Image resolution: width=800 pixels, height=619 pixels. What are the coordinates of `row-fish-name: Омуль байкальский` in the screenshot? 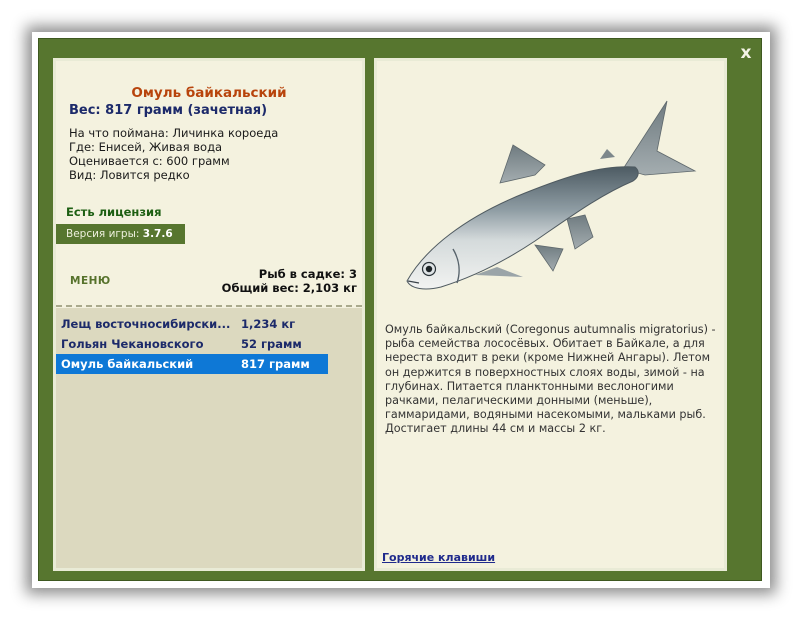 It's located at (127, 364).